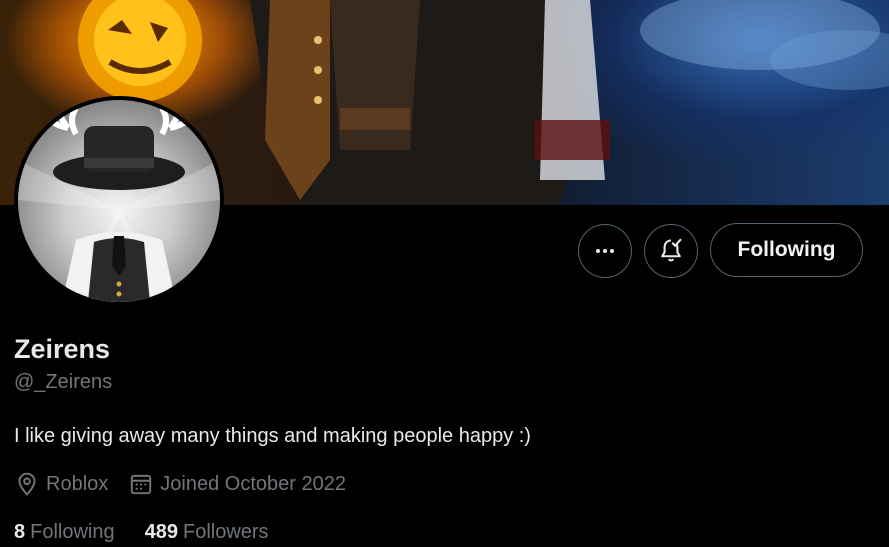 Image resolution: width=889 pixels, height=547 pixels. I want to click on bell-check-icon, so click(671, 250).